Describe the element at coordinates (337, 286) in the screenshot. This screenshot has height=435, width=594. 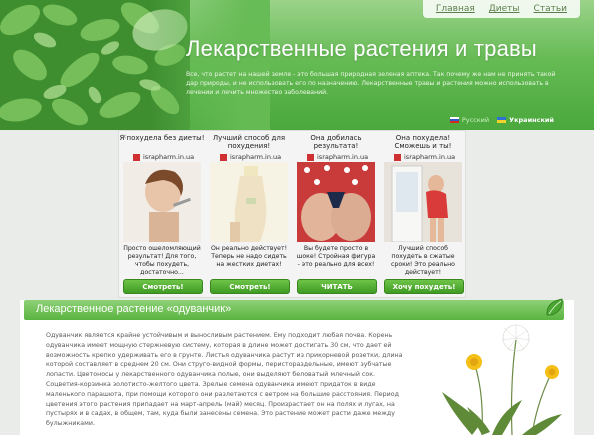
I see `ad-button: ЧИТАТЬ` at that location.